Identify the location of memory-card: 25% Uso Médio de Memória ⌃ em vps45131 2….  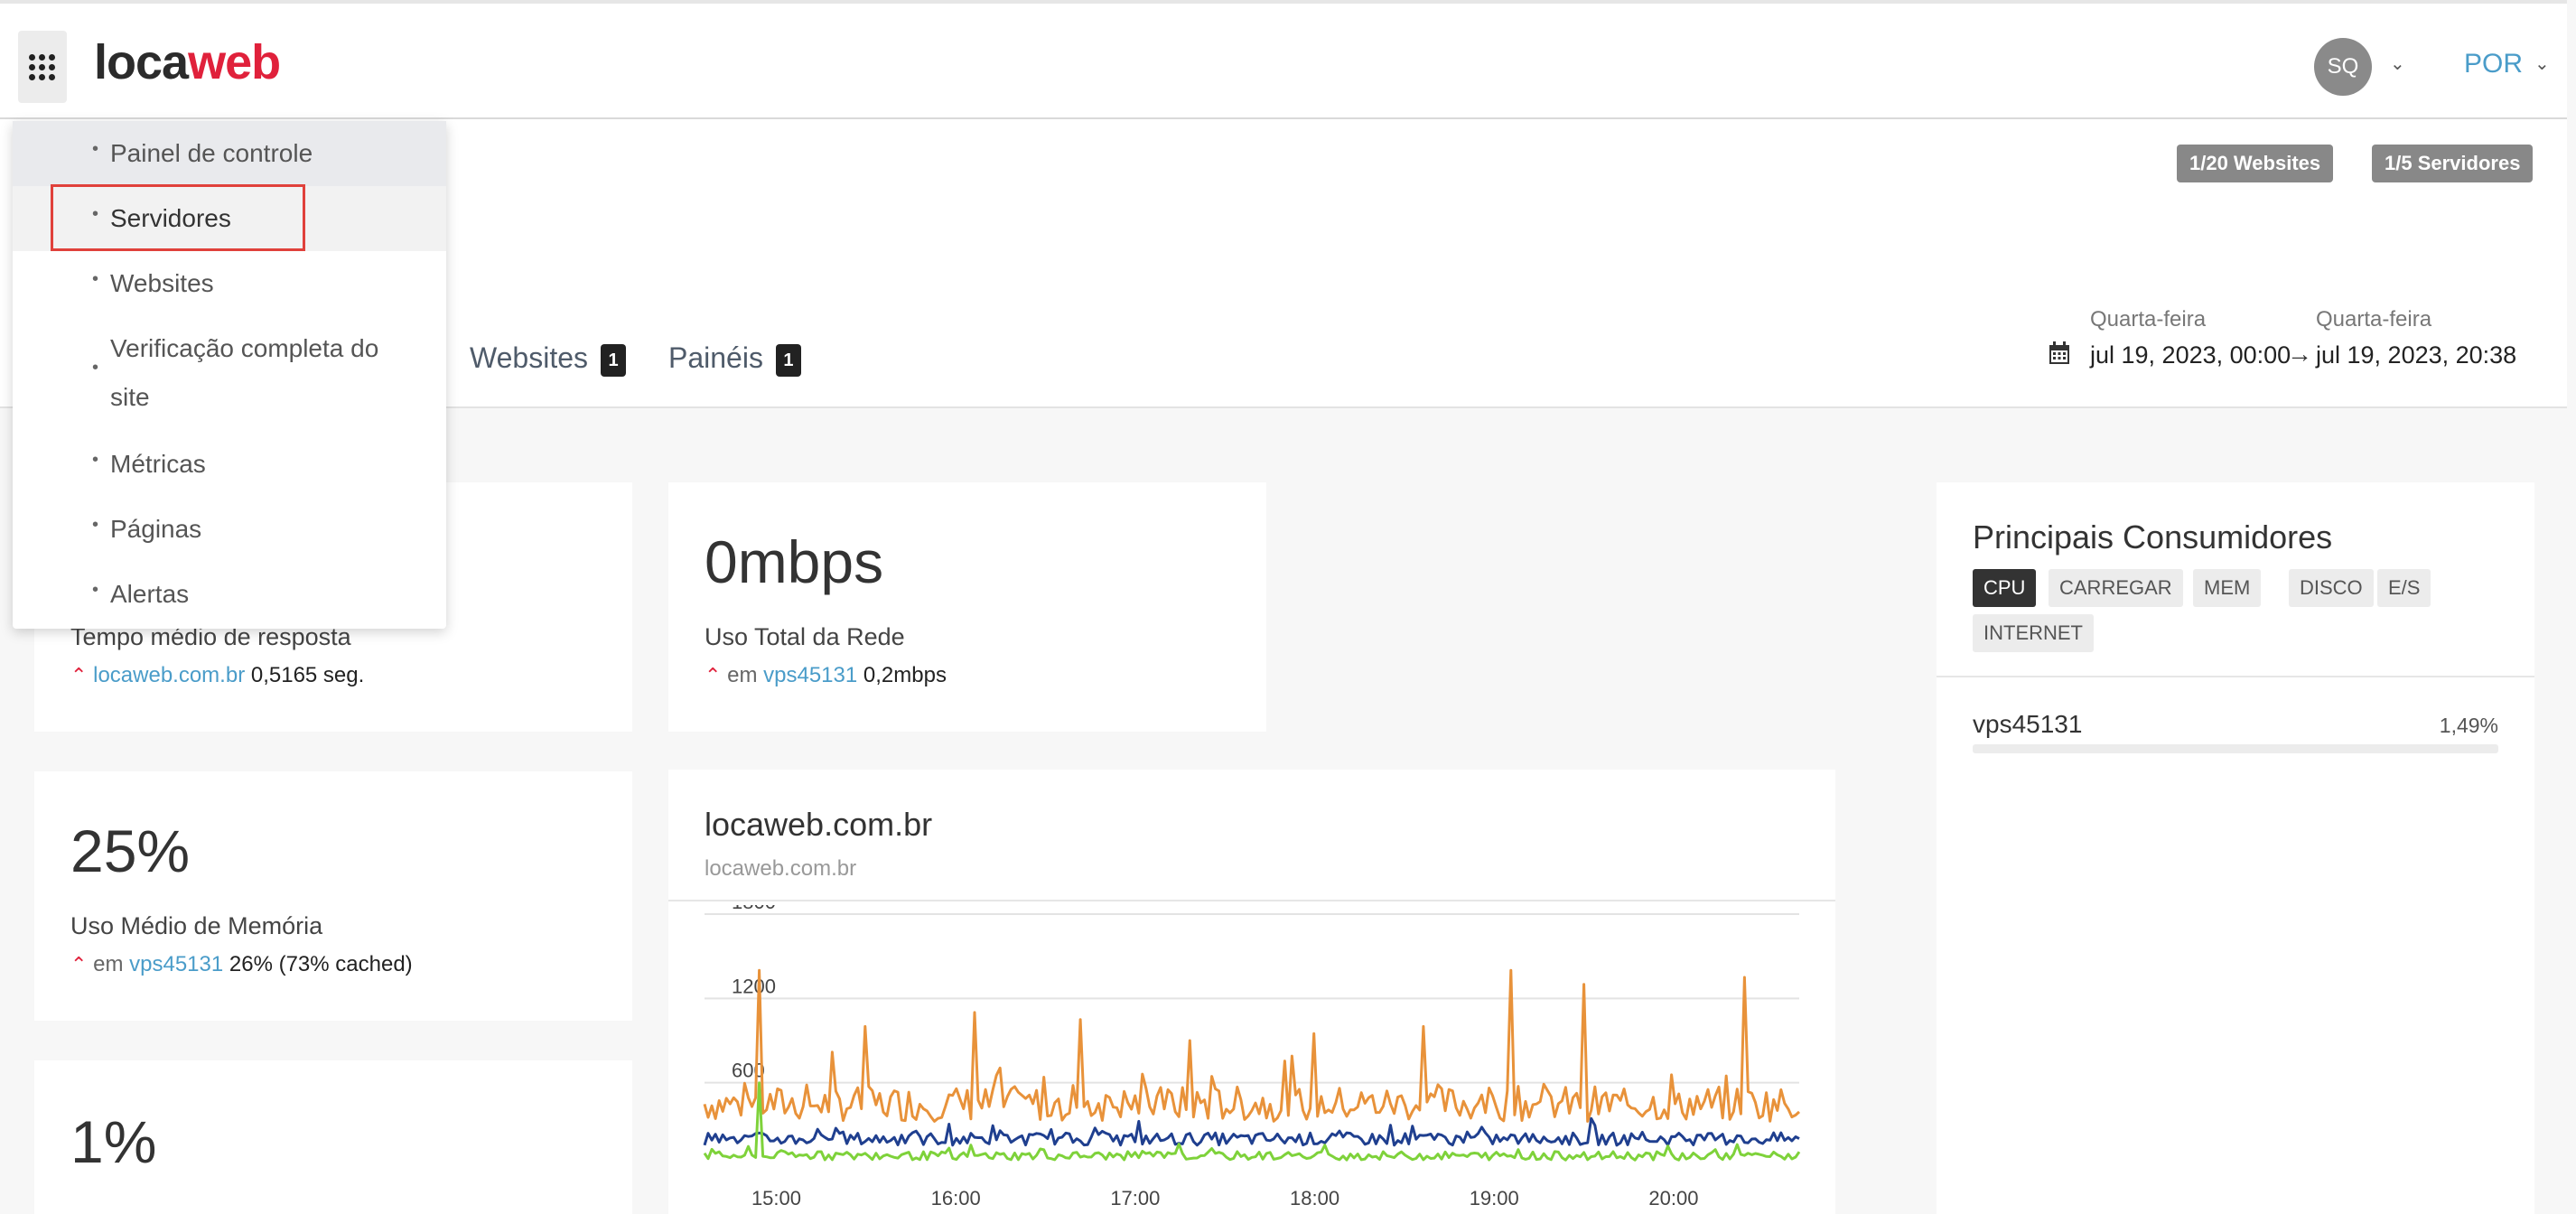
(333, 896).